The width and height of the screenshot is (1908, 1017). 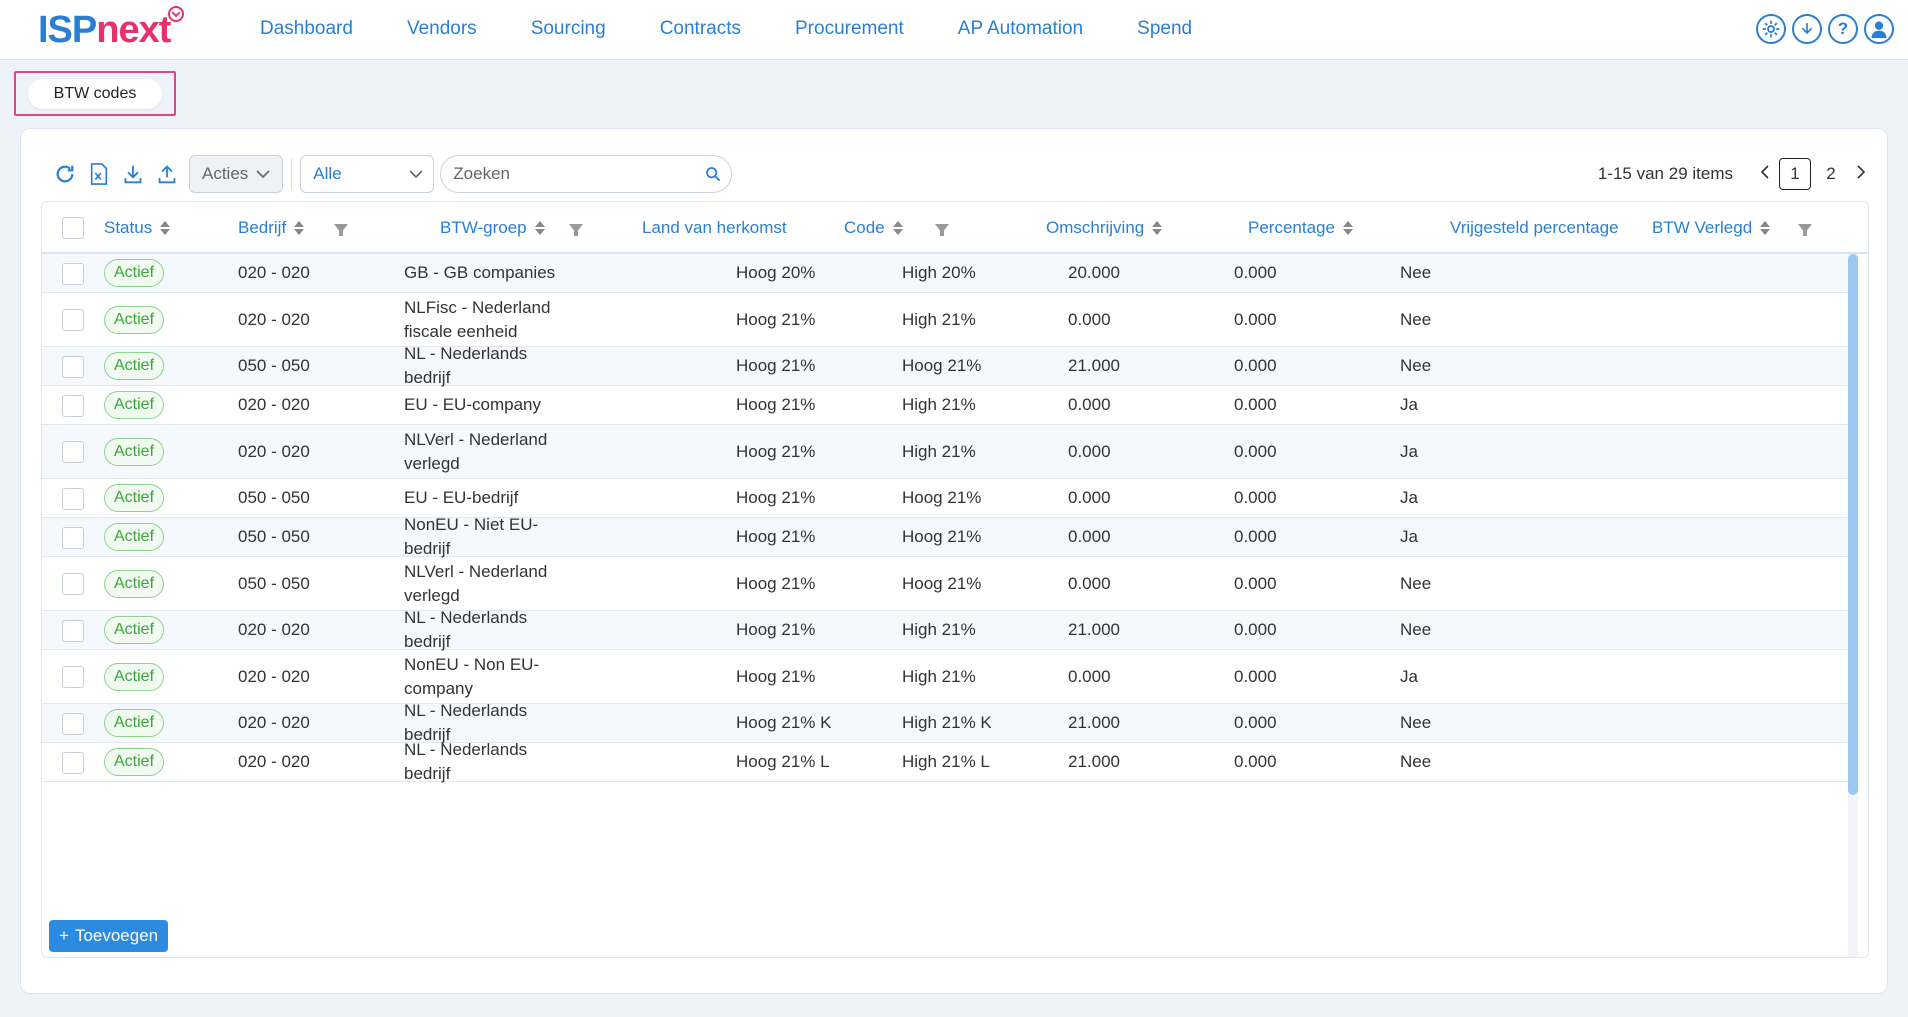 I want to click on nav-dashboard: Dashboard, so click(x=306, y=29).